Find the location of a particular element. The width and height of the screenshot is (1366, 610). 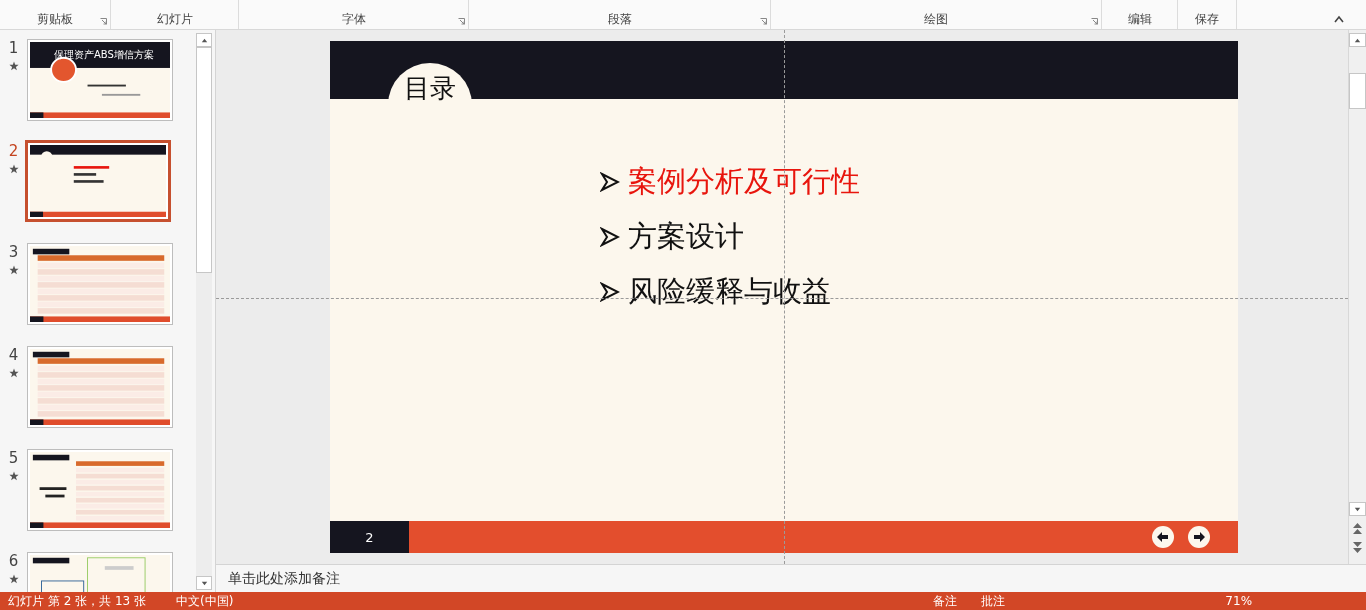

ribbon-group-label: 幻灯片 is located at coordinates (174, 19).